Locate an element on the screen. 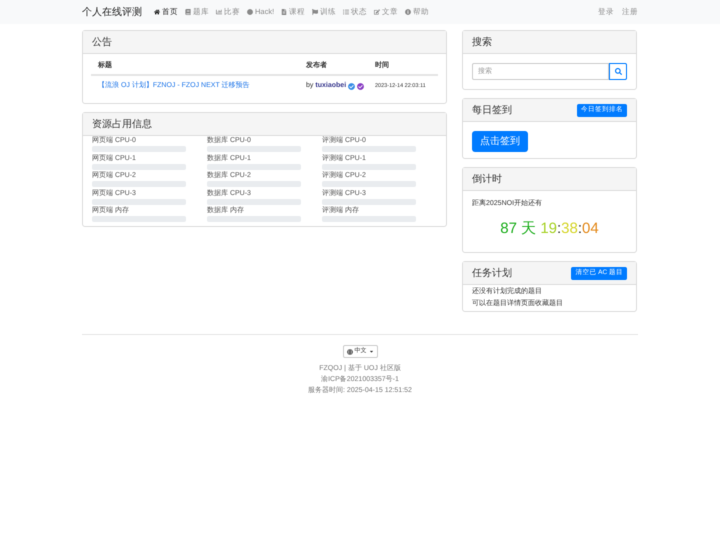  search-icon is located at coordinates (618, 71).